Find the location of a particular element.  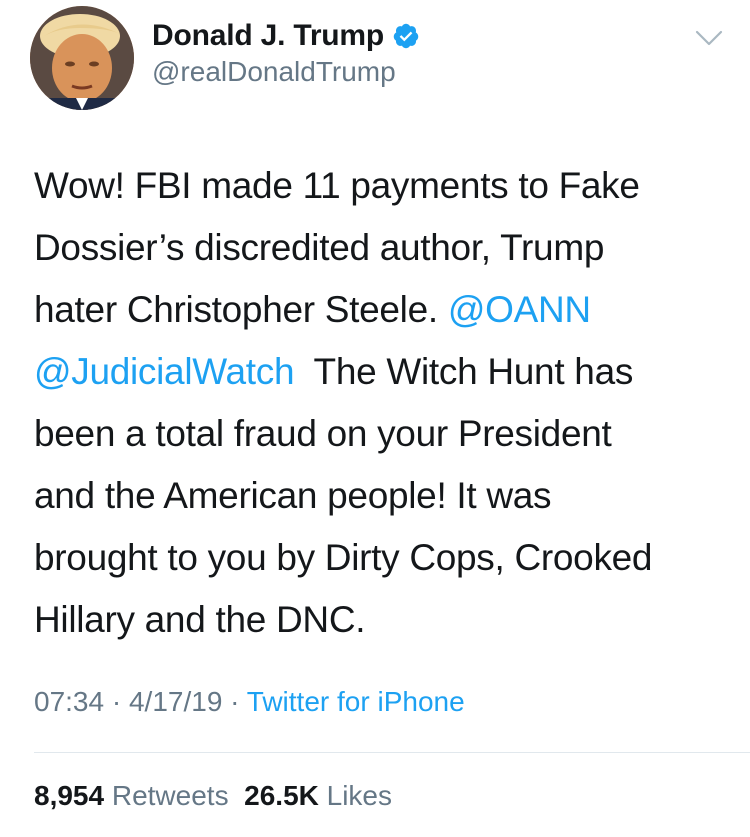

tweet-meta: 07:34 · 4/17/19 · Twitter for iPhone is located at coordinates (249, 702).